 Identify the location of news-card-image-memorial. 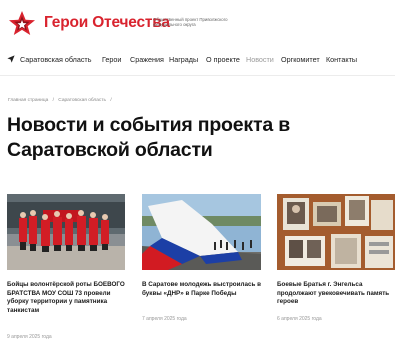
(336, 232).